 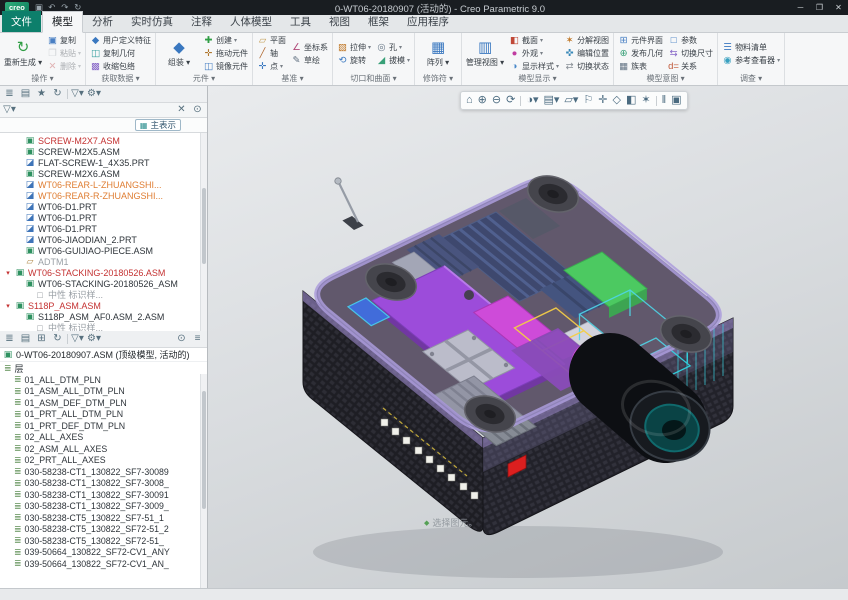 I want to click on display-style-icon: ◑▾, so click(x=532, y=100).